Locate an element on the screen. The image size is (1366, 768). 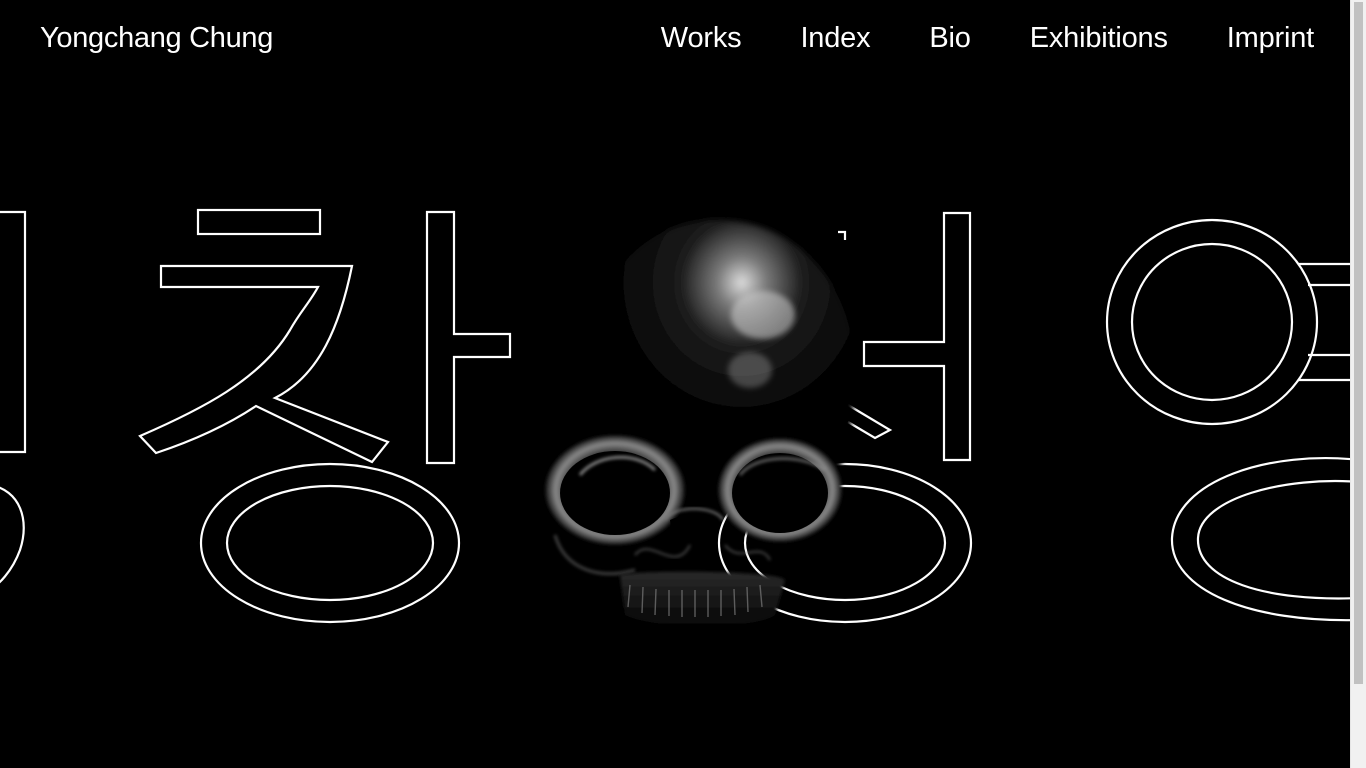
skull-render is located at coordinates (695, 405).